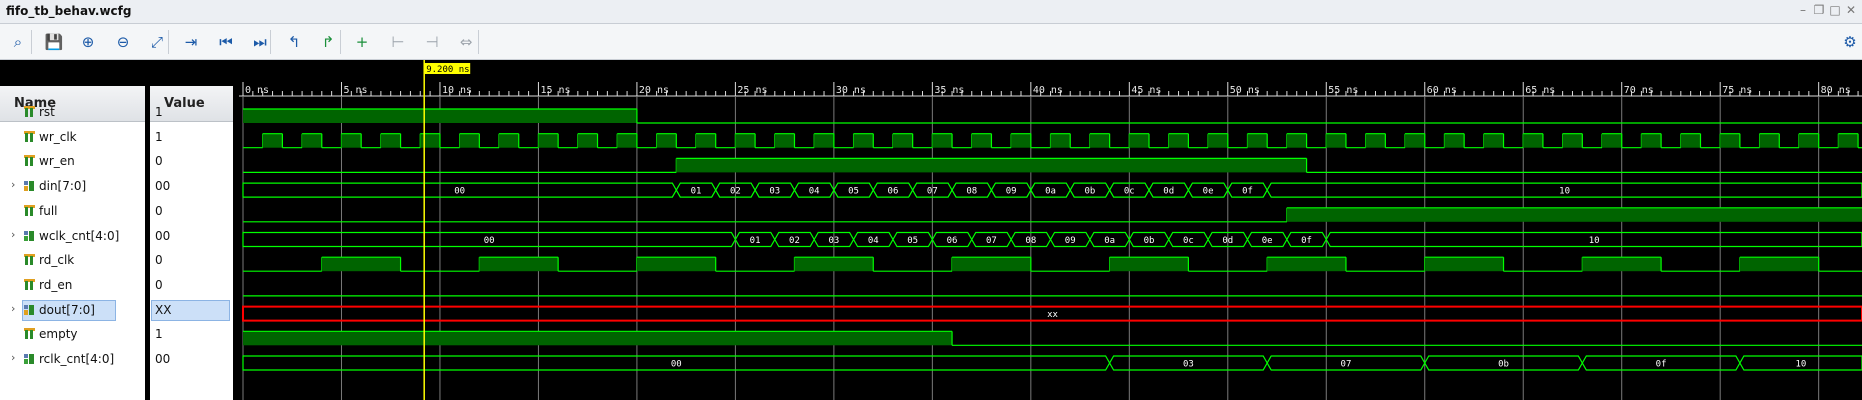 The image size is (1862, 400). I want to click on cursor-time-label: 9.200 ns, so click(447, 70).